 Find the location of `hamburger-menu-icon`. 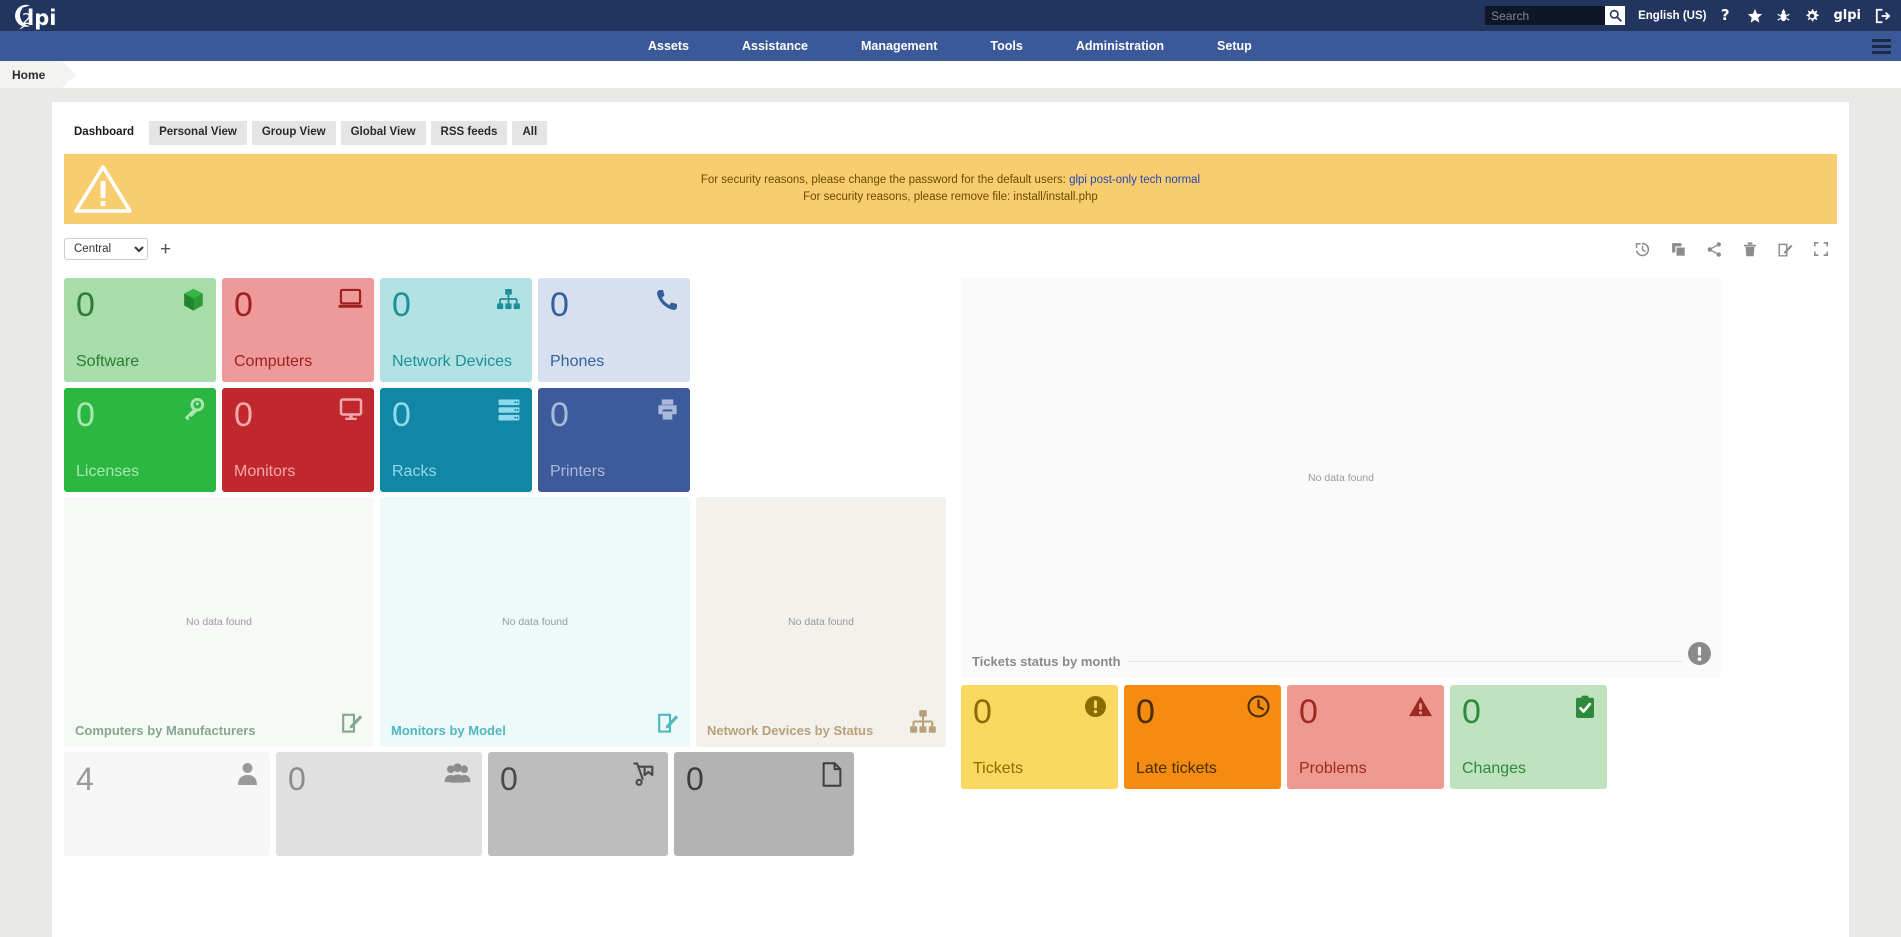

hamburger-menu-icon is located at coordinates (1881, 46).